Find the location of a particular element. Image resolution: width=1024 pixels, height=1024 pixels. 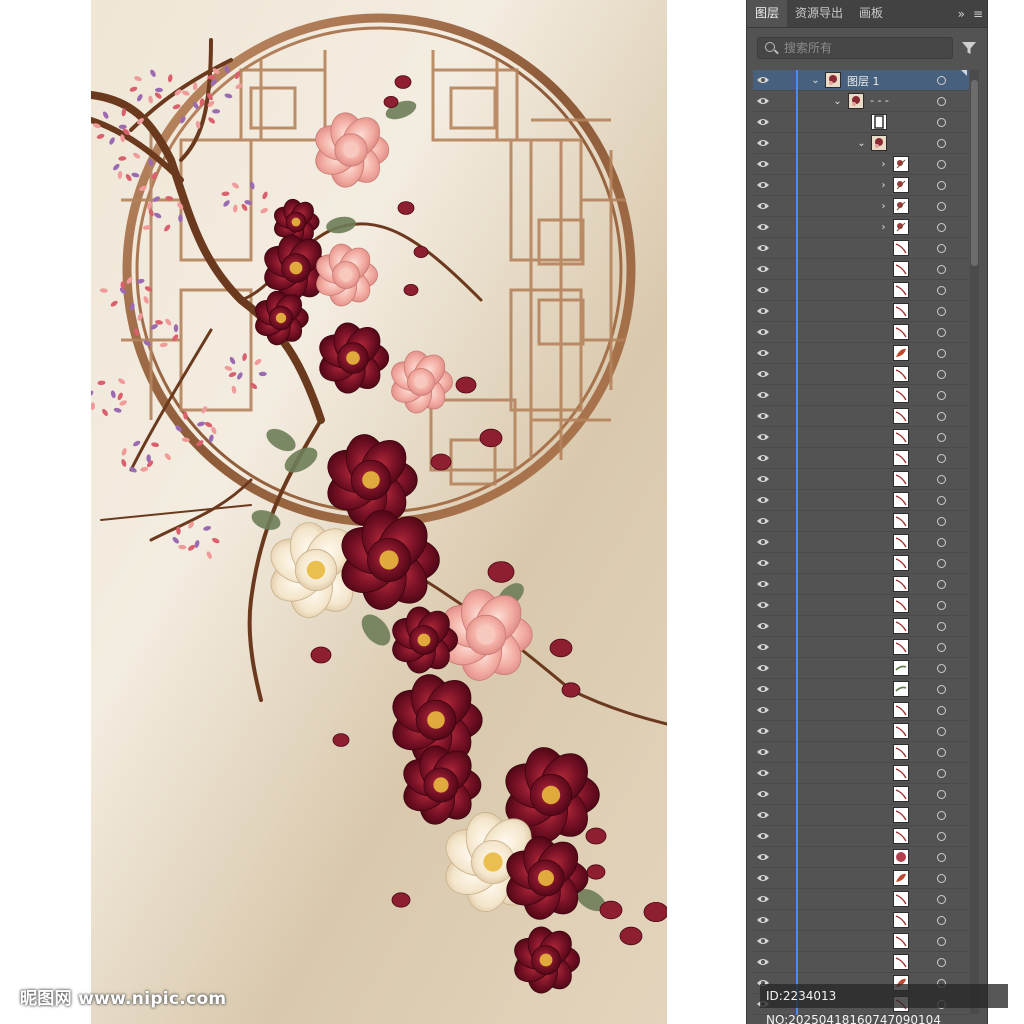

layer-row: ⌄ is located at coordinates (861, 143).